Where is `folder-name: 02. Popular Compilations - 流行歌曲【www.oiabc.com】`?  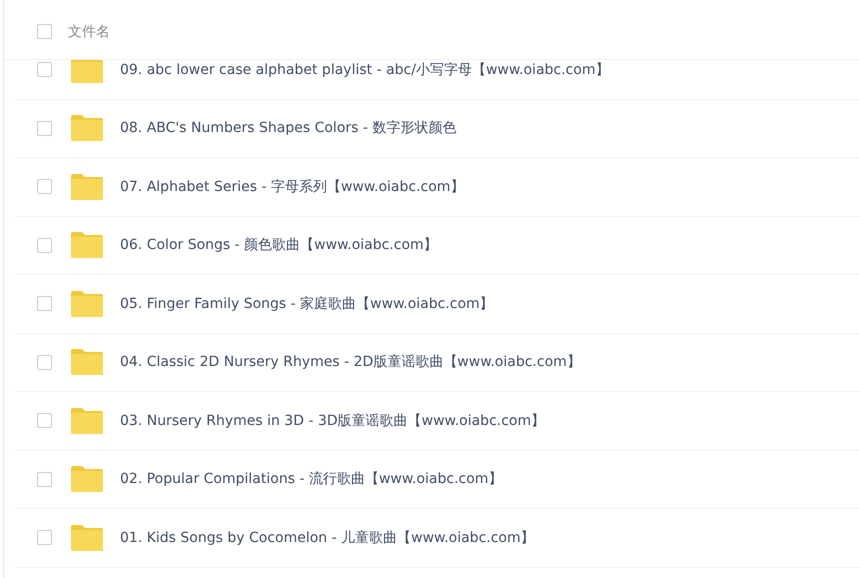
folder-name: 02. Popular Compilations - 流行歌曲【www.oiabc.com】 is located at coordinates (311, 479).